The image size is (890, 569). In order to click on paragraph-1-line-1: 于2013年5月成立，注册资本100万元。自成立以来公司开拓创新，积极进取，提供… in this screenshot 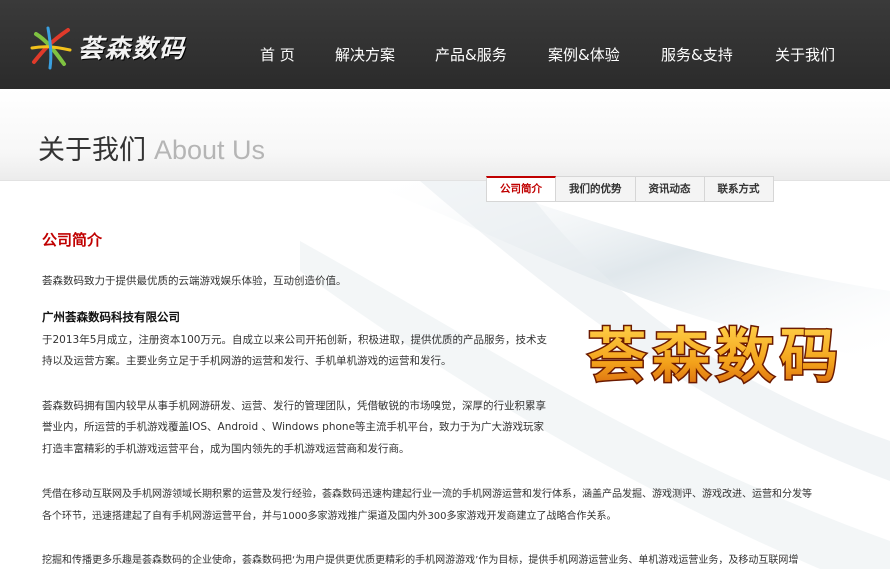, I will do `click(294, 340)`.